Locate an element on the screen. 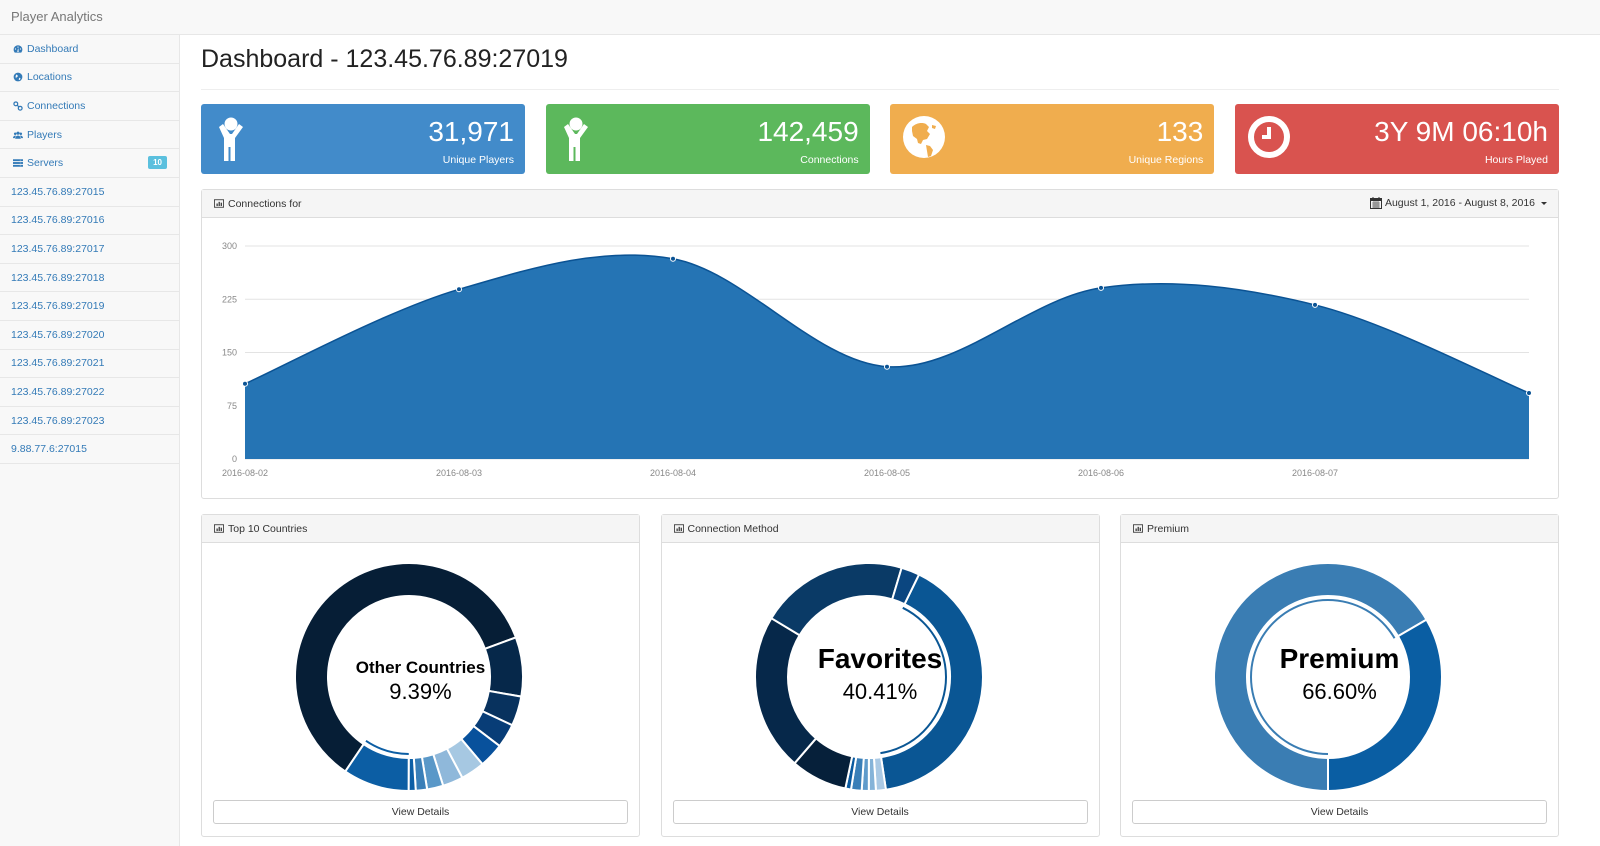  date-range-picker: August 1, 2016 - August 8, 2016 is located at coordinates (1458, 203).